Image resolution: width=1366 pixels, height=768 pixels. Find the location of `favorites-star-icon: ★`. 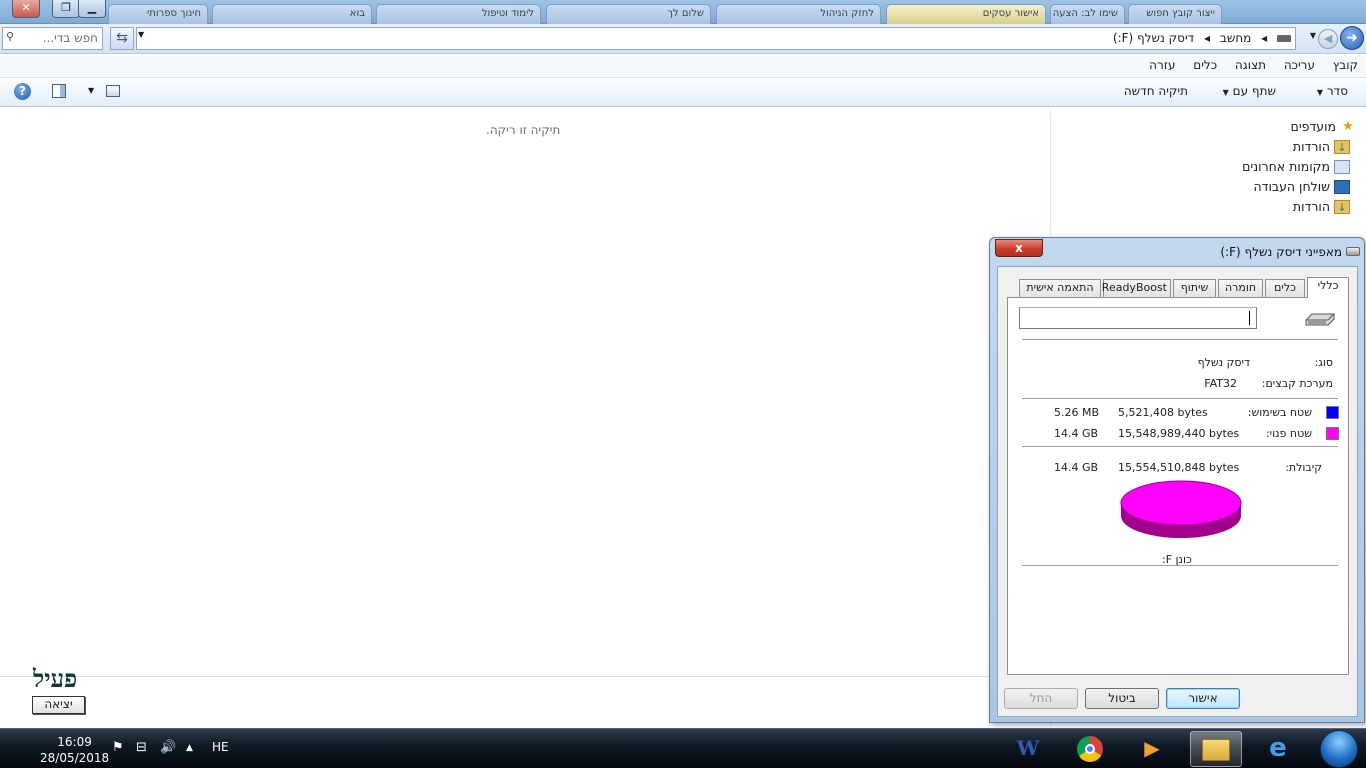

favorites-star-icon: ★ is located at coordinates (1348, 126).